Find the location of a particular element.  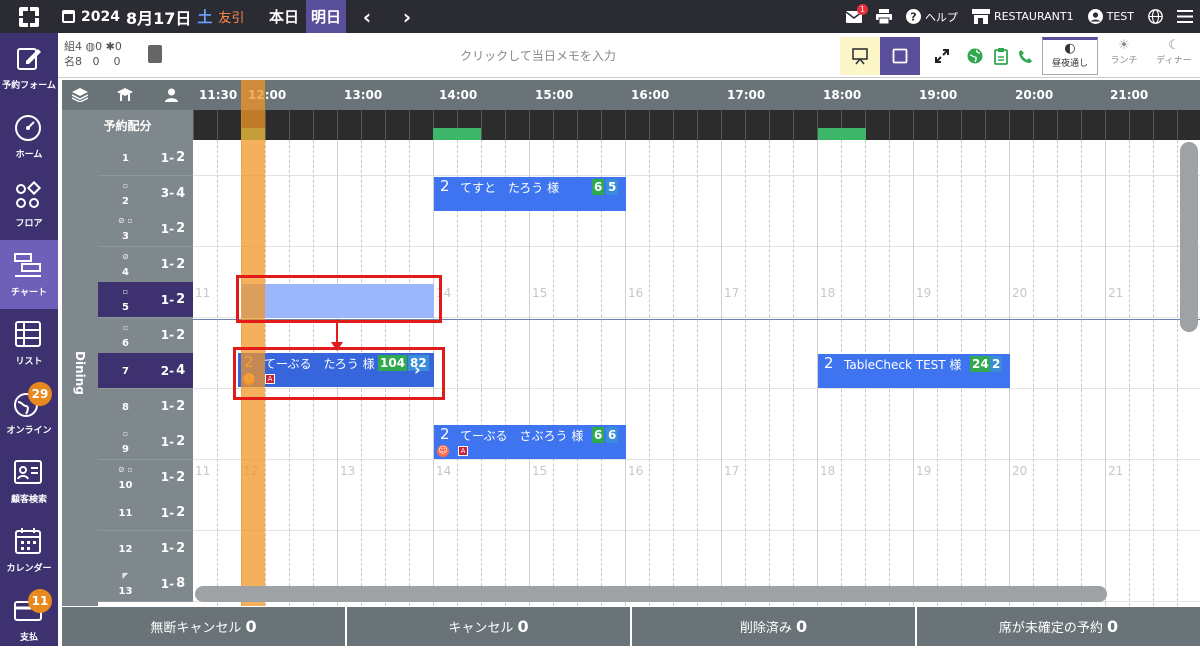

user-name: TEST is located at coordinates (1120, 16).